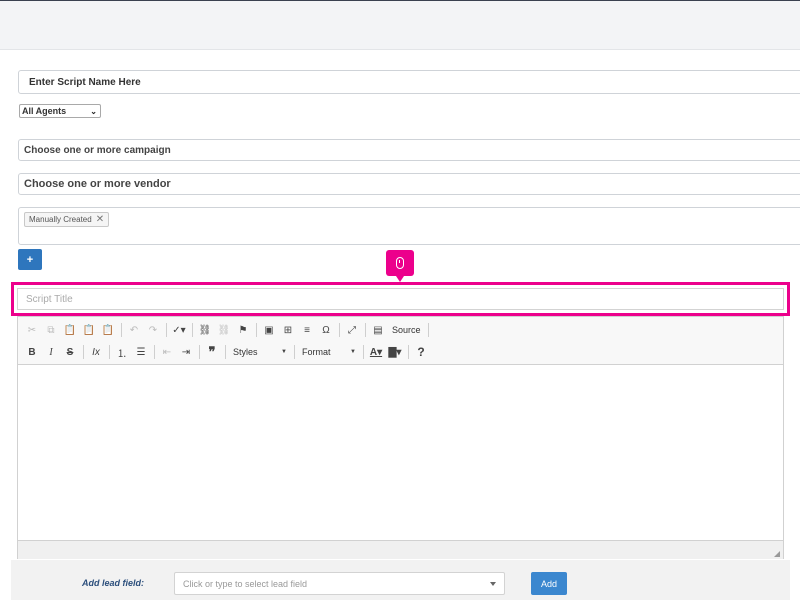  What do you see at coordinates (70, 352) in the screenshot?
I see `strike-icon: S` at bounding box center [70, 352].